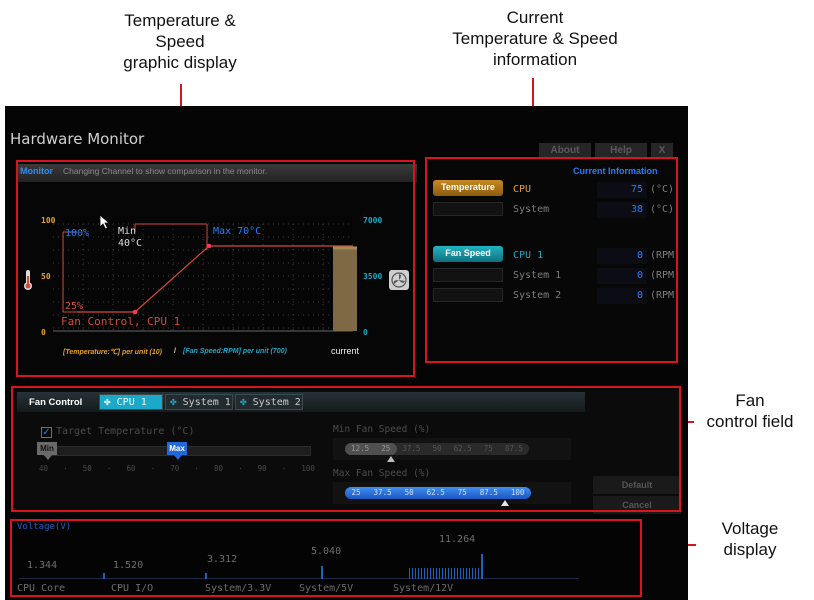  I want to click on highlight-current-info, so click(551, 260).